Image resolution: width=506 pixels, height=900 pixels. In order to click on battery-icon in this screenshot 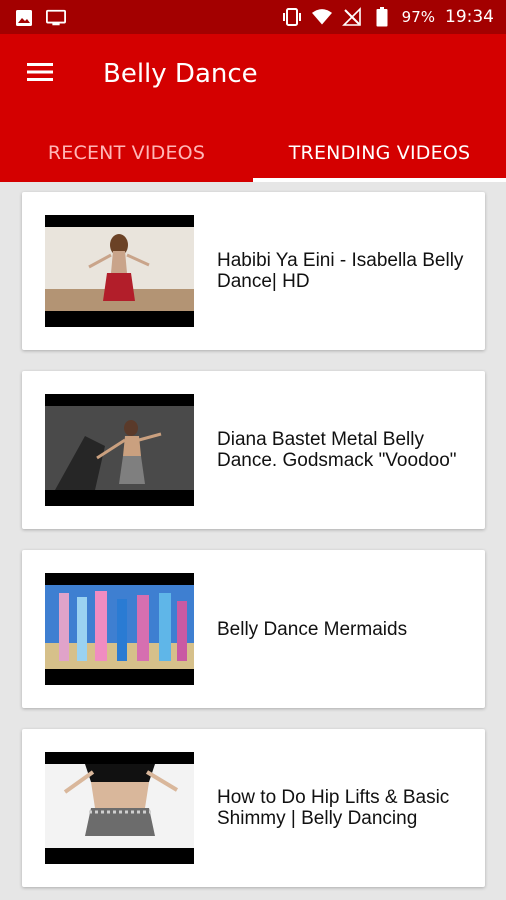, I will do `click(382, 17)`.